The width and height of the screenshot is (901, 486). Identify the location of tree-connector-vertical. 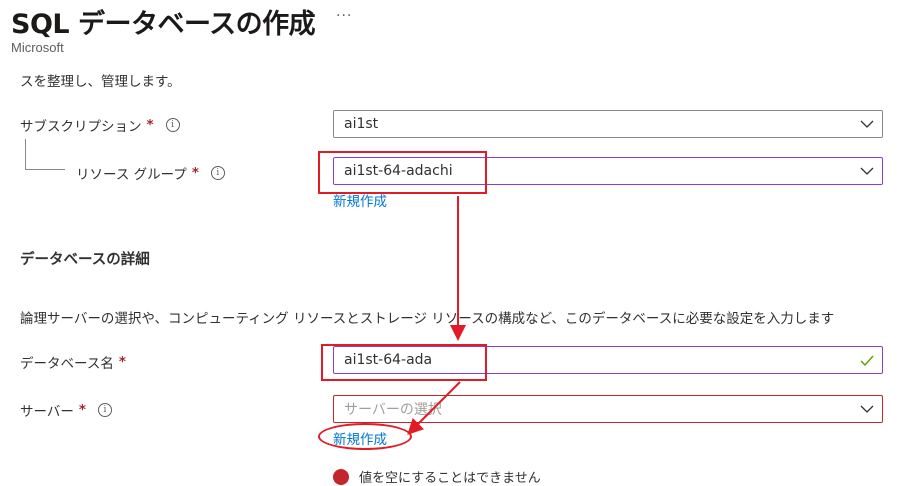
(25, 154).